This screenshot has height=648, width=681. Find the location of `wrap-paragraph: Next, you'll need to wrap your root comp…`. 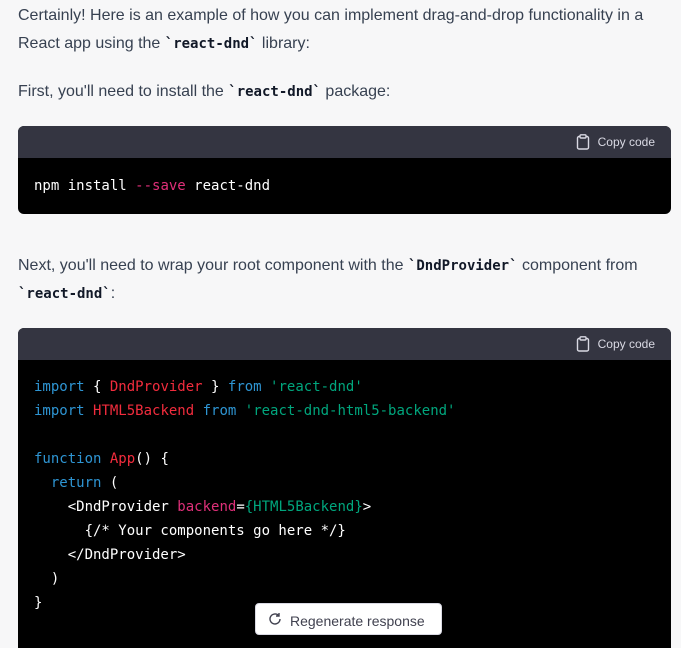

wrap-paragraph: Next, you'll need to wrap your root comp… is located at coordinates (328, 279).